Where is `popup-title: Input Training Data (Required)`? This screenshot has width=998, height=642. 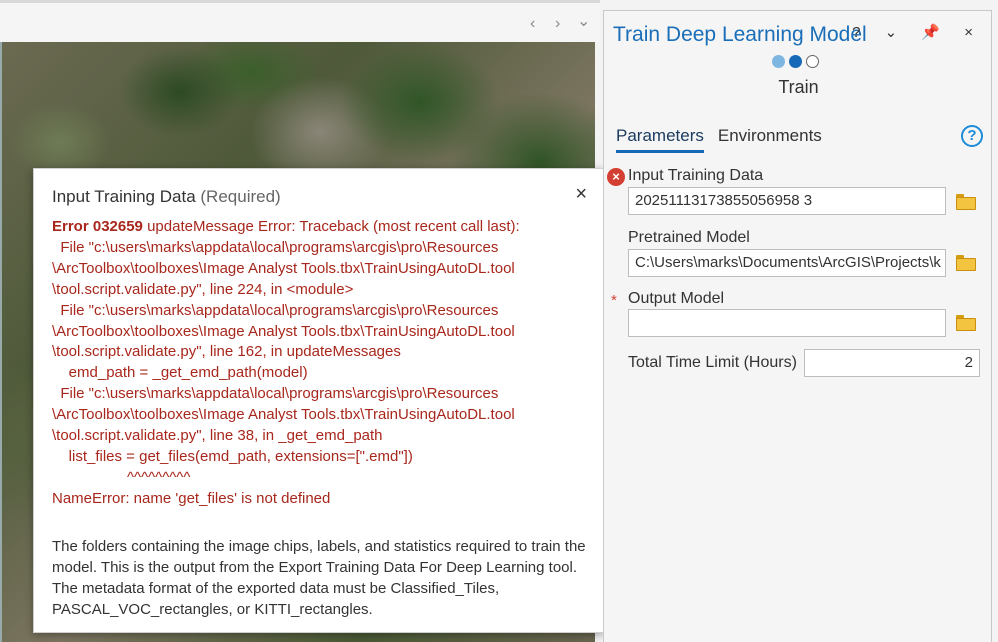
popup-title: Input Training Data (Required) is located at coordinates (166, 197).